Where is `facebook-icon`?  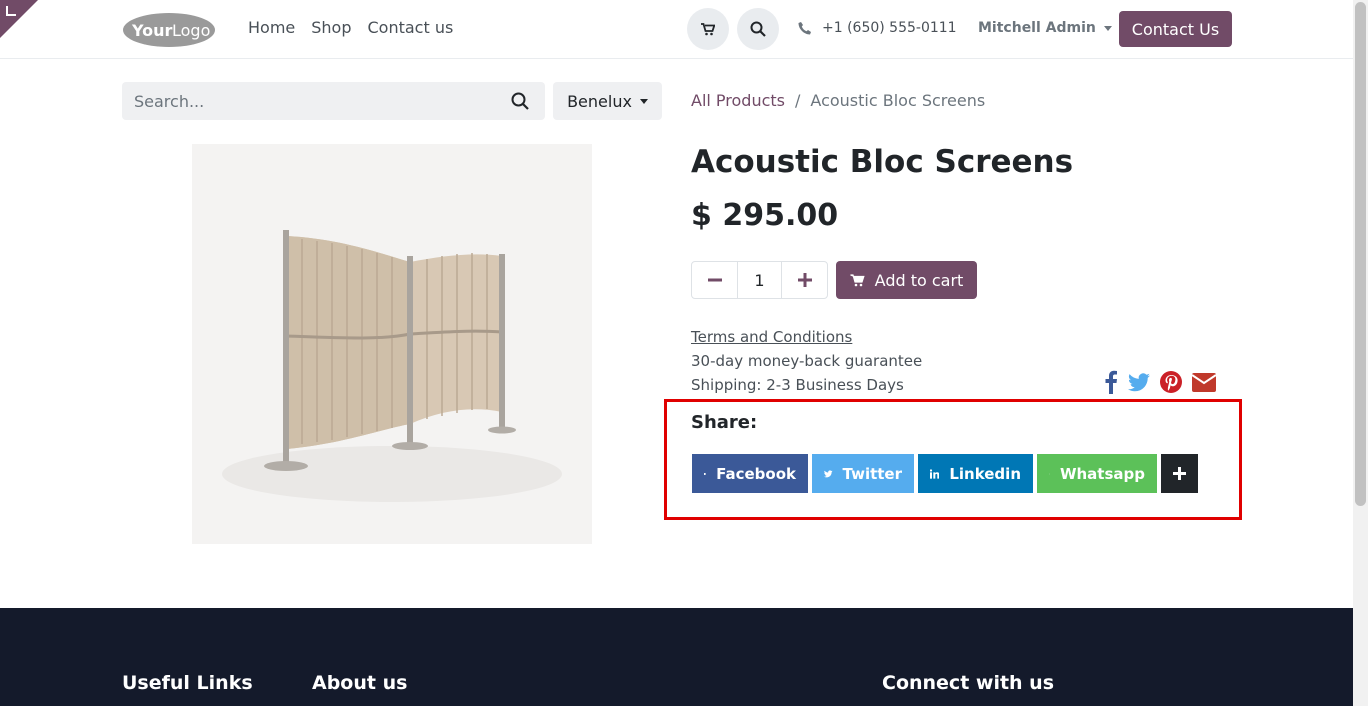 facebook-icon is located at coordinates (1111, 382).